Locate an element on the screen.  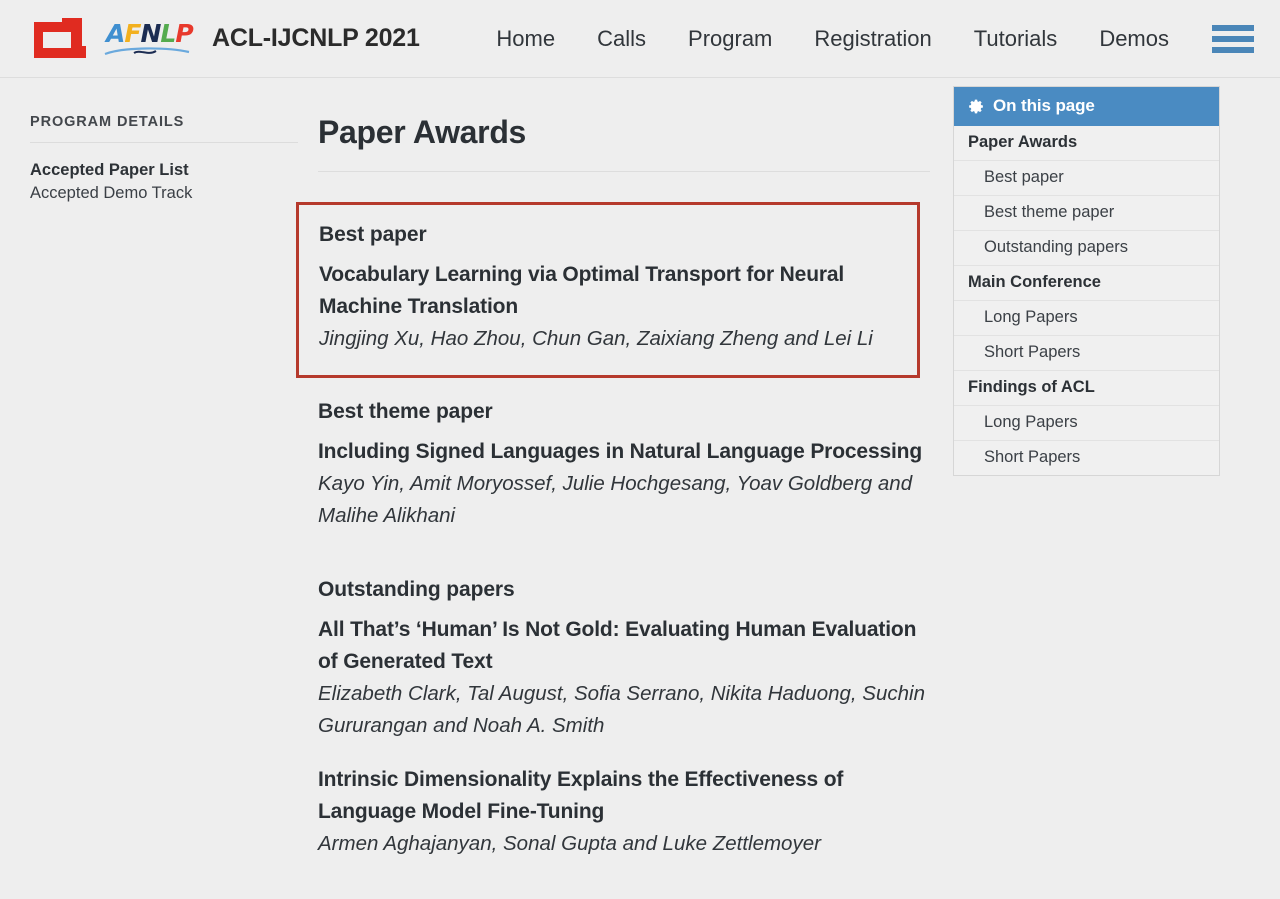
sidebar-heading: PROGRAM DETAILS is located at coordinates (107, 122).